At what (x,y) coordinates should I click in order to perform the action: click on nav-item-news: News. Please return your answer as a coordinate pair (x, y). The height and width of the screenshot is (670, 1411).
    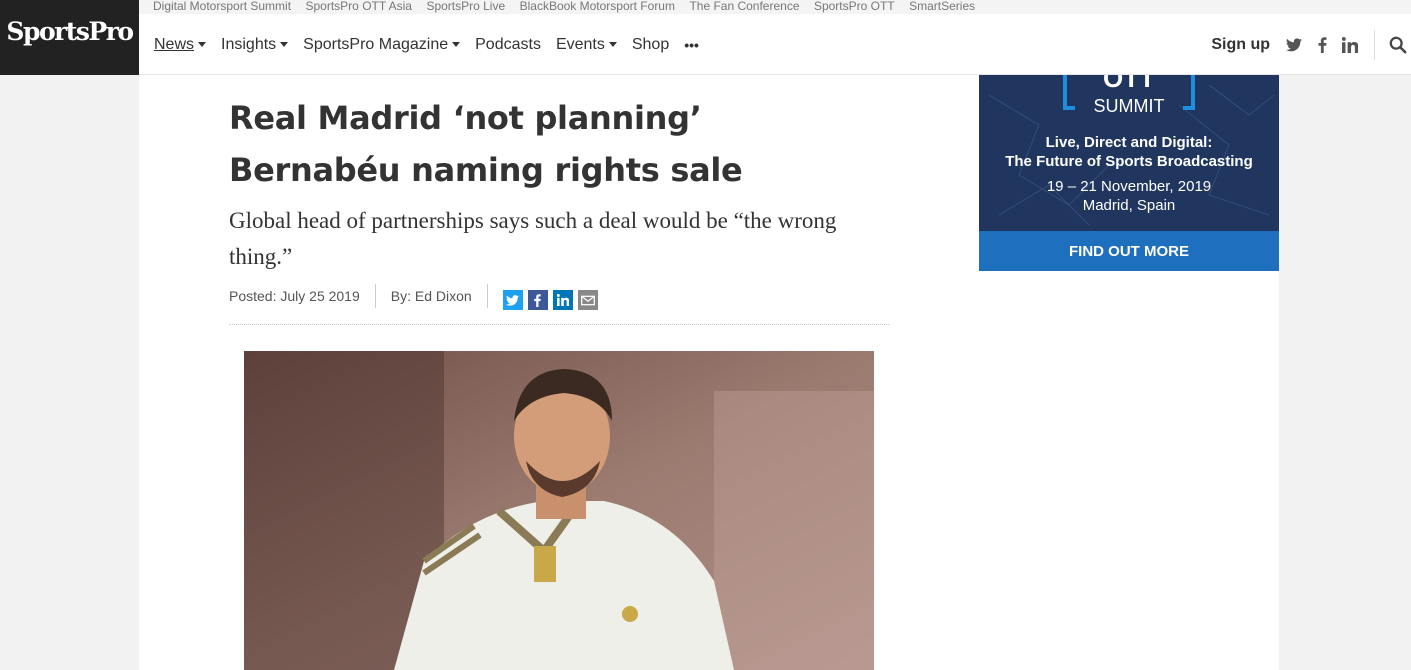
    Looking at the image, I should click on (180, 44).